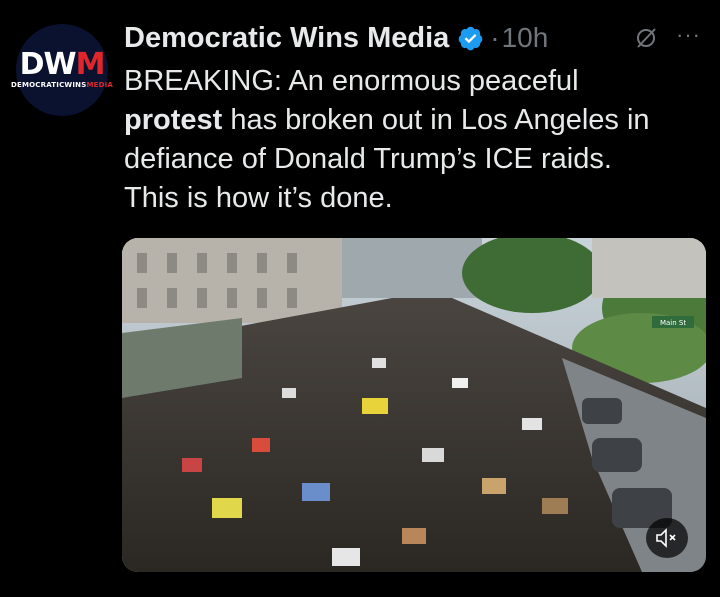  I want to click on tweet-header: Democratic Wins Media · 10h, so click(336, 38).